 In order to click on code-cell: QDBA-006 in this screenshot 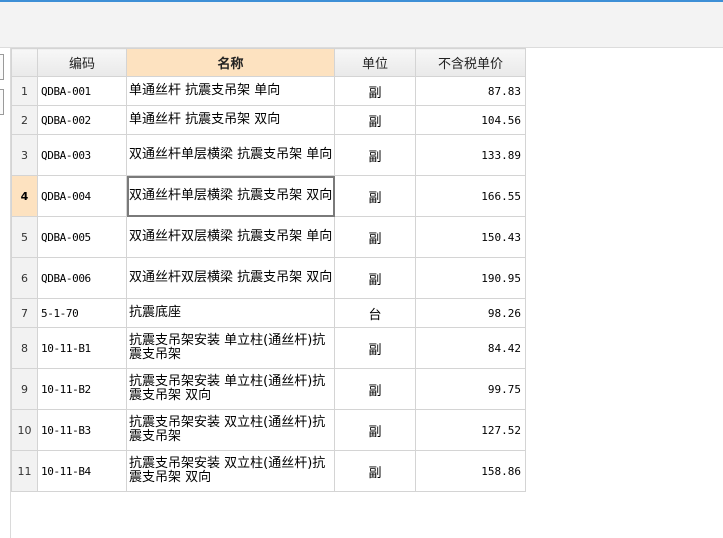, I will do `click(82, 278)`.